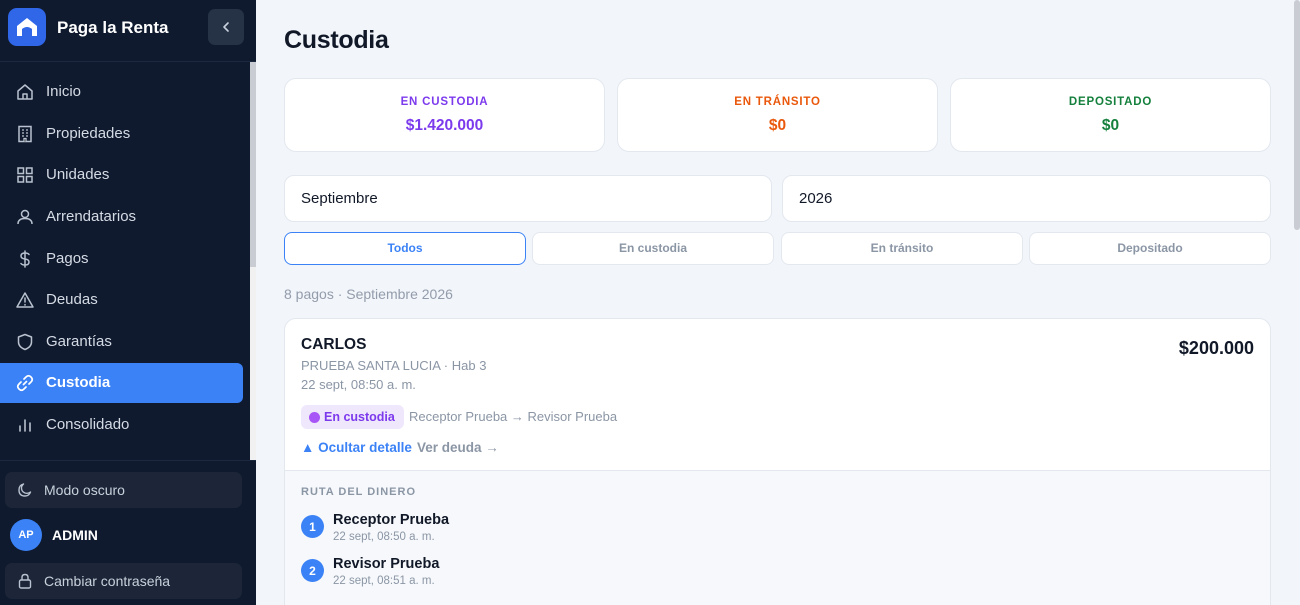  Describe the element at coordinates (314, 417) in the screenshot. I see `status-dot-icon` at that location.